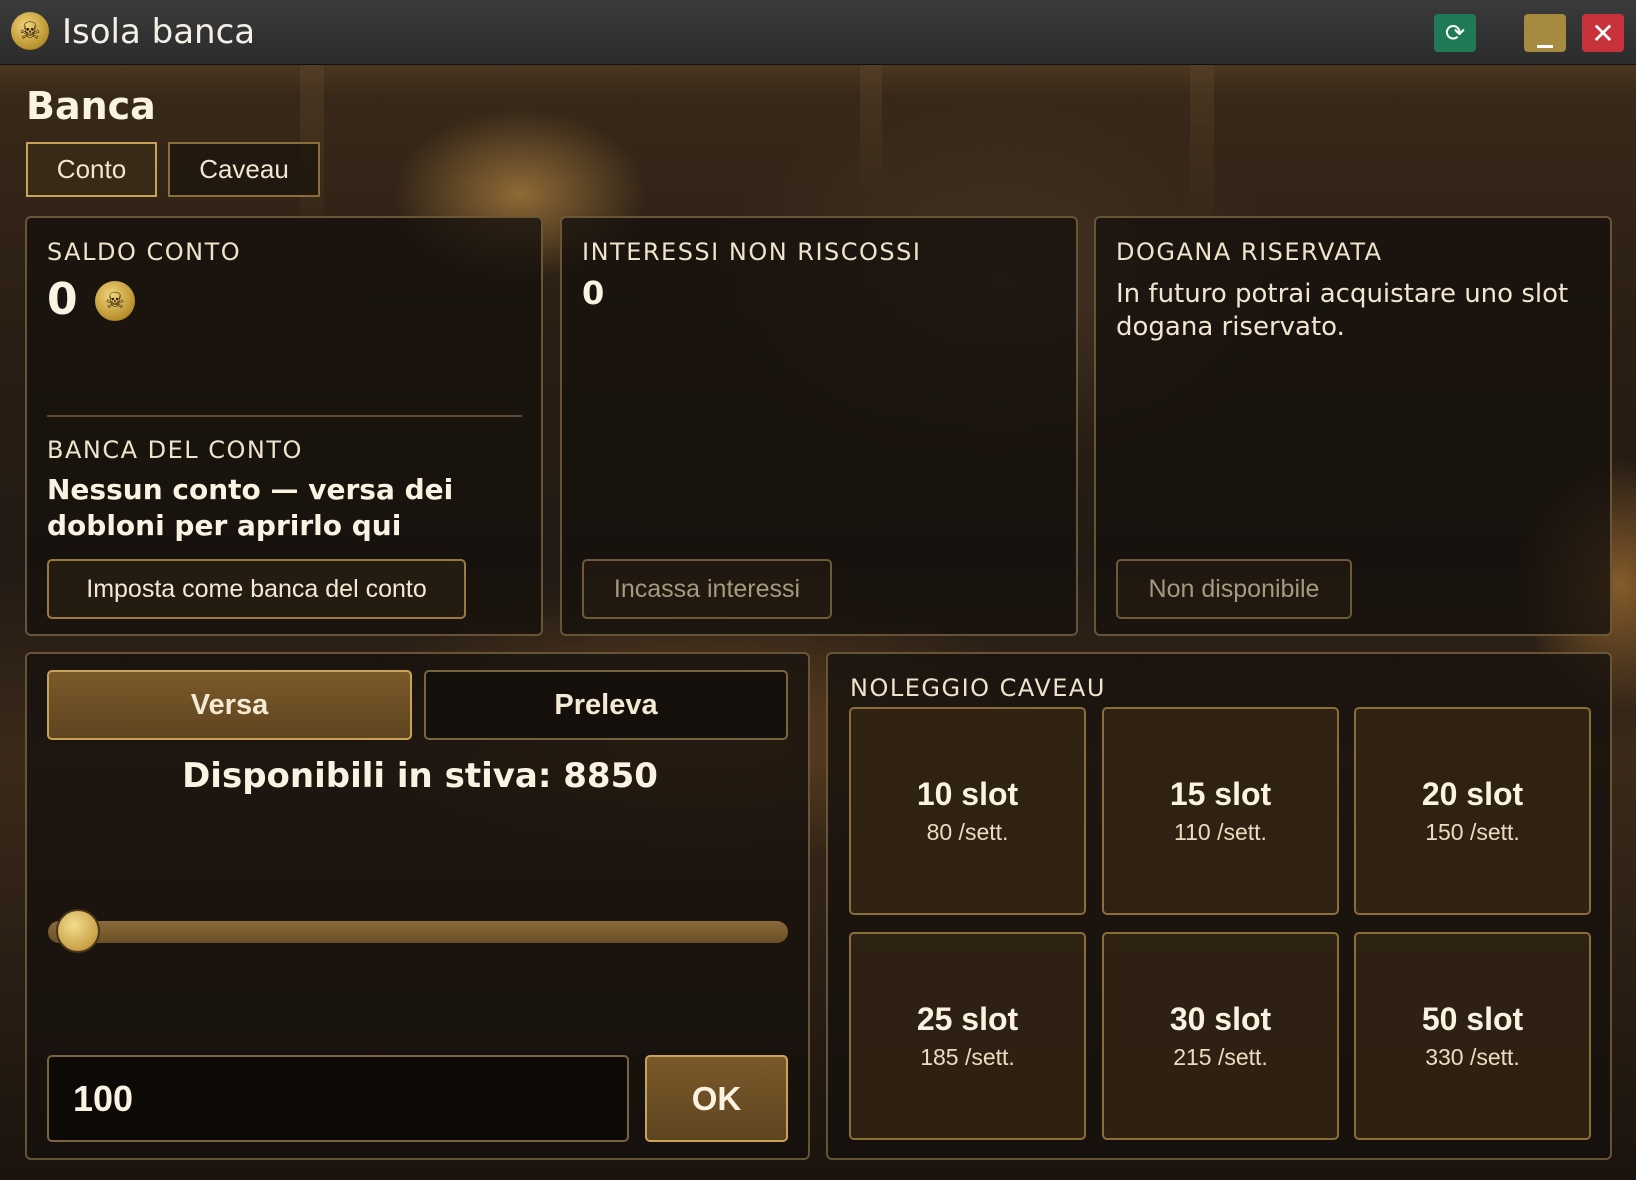 Image resolution: width=1636 pixels, height=1180 pixels. Describe the element at coordinates (1472, 794) in the screenshot. I see `vault-slots: 20 slot` at that location.